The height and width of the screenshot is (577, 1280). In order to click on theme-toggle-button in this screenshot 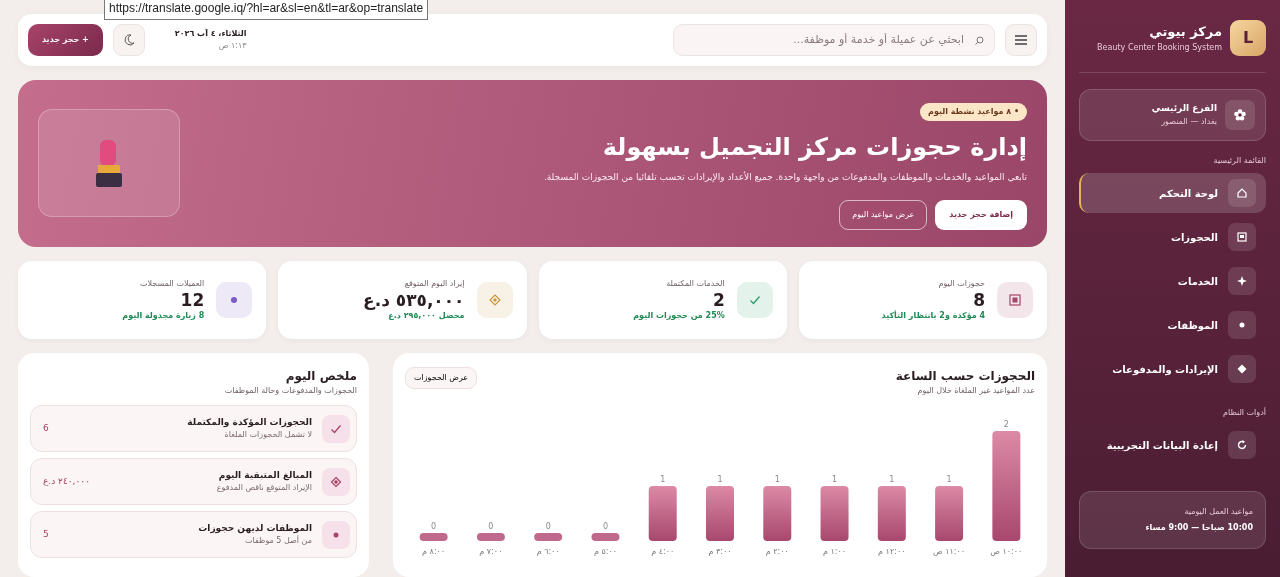, I will do `click(128, 39)`.